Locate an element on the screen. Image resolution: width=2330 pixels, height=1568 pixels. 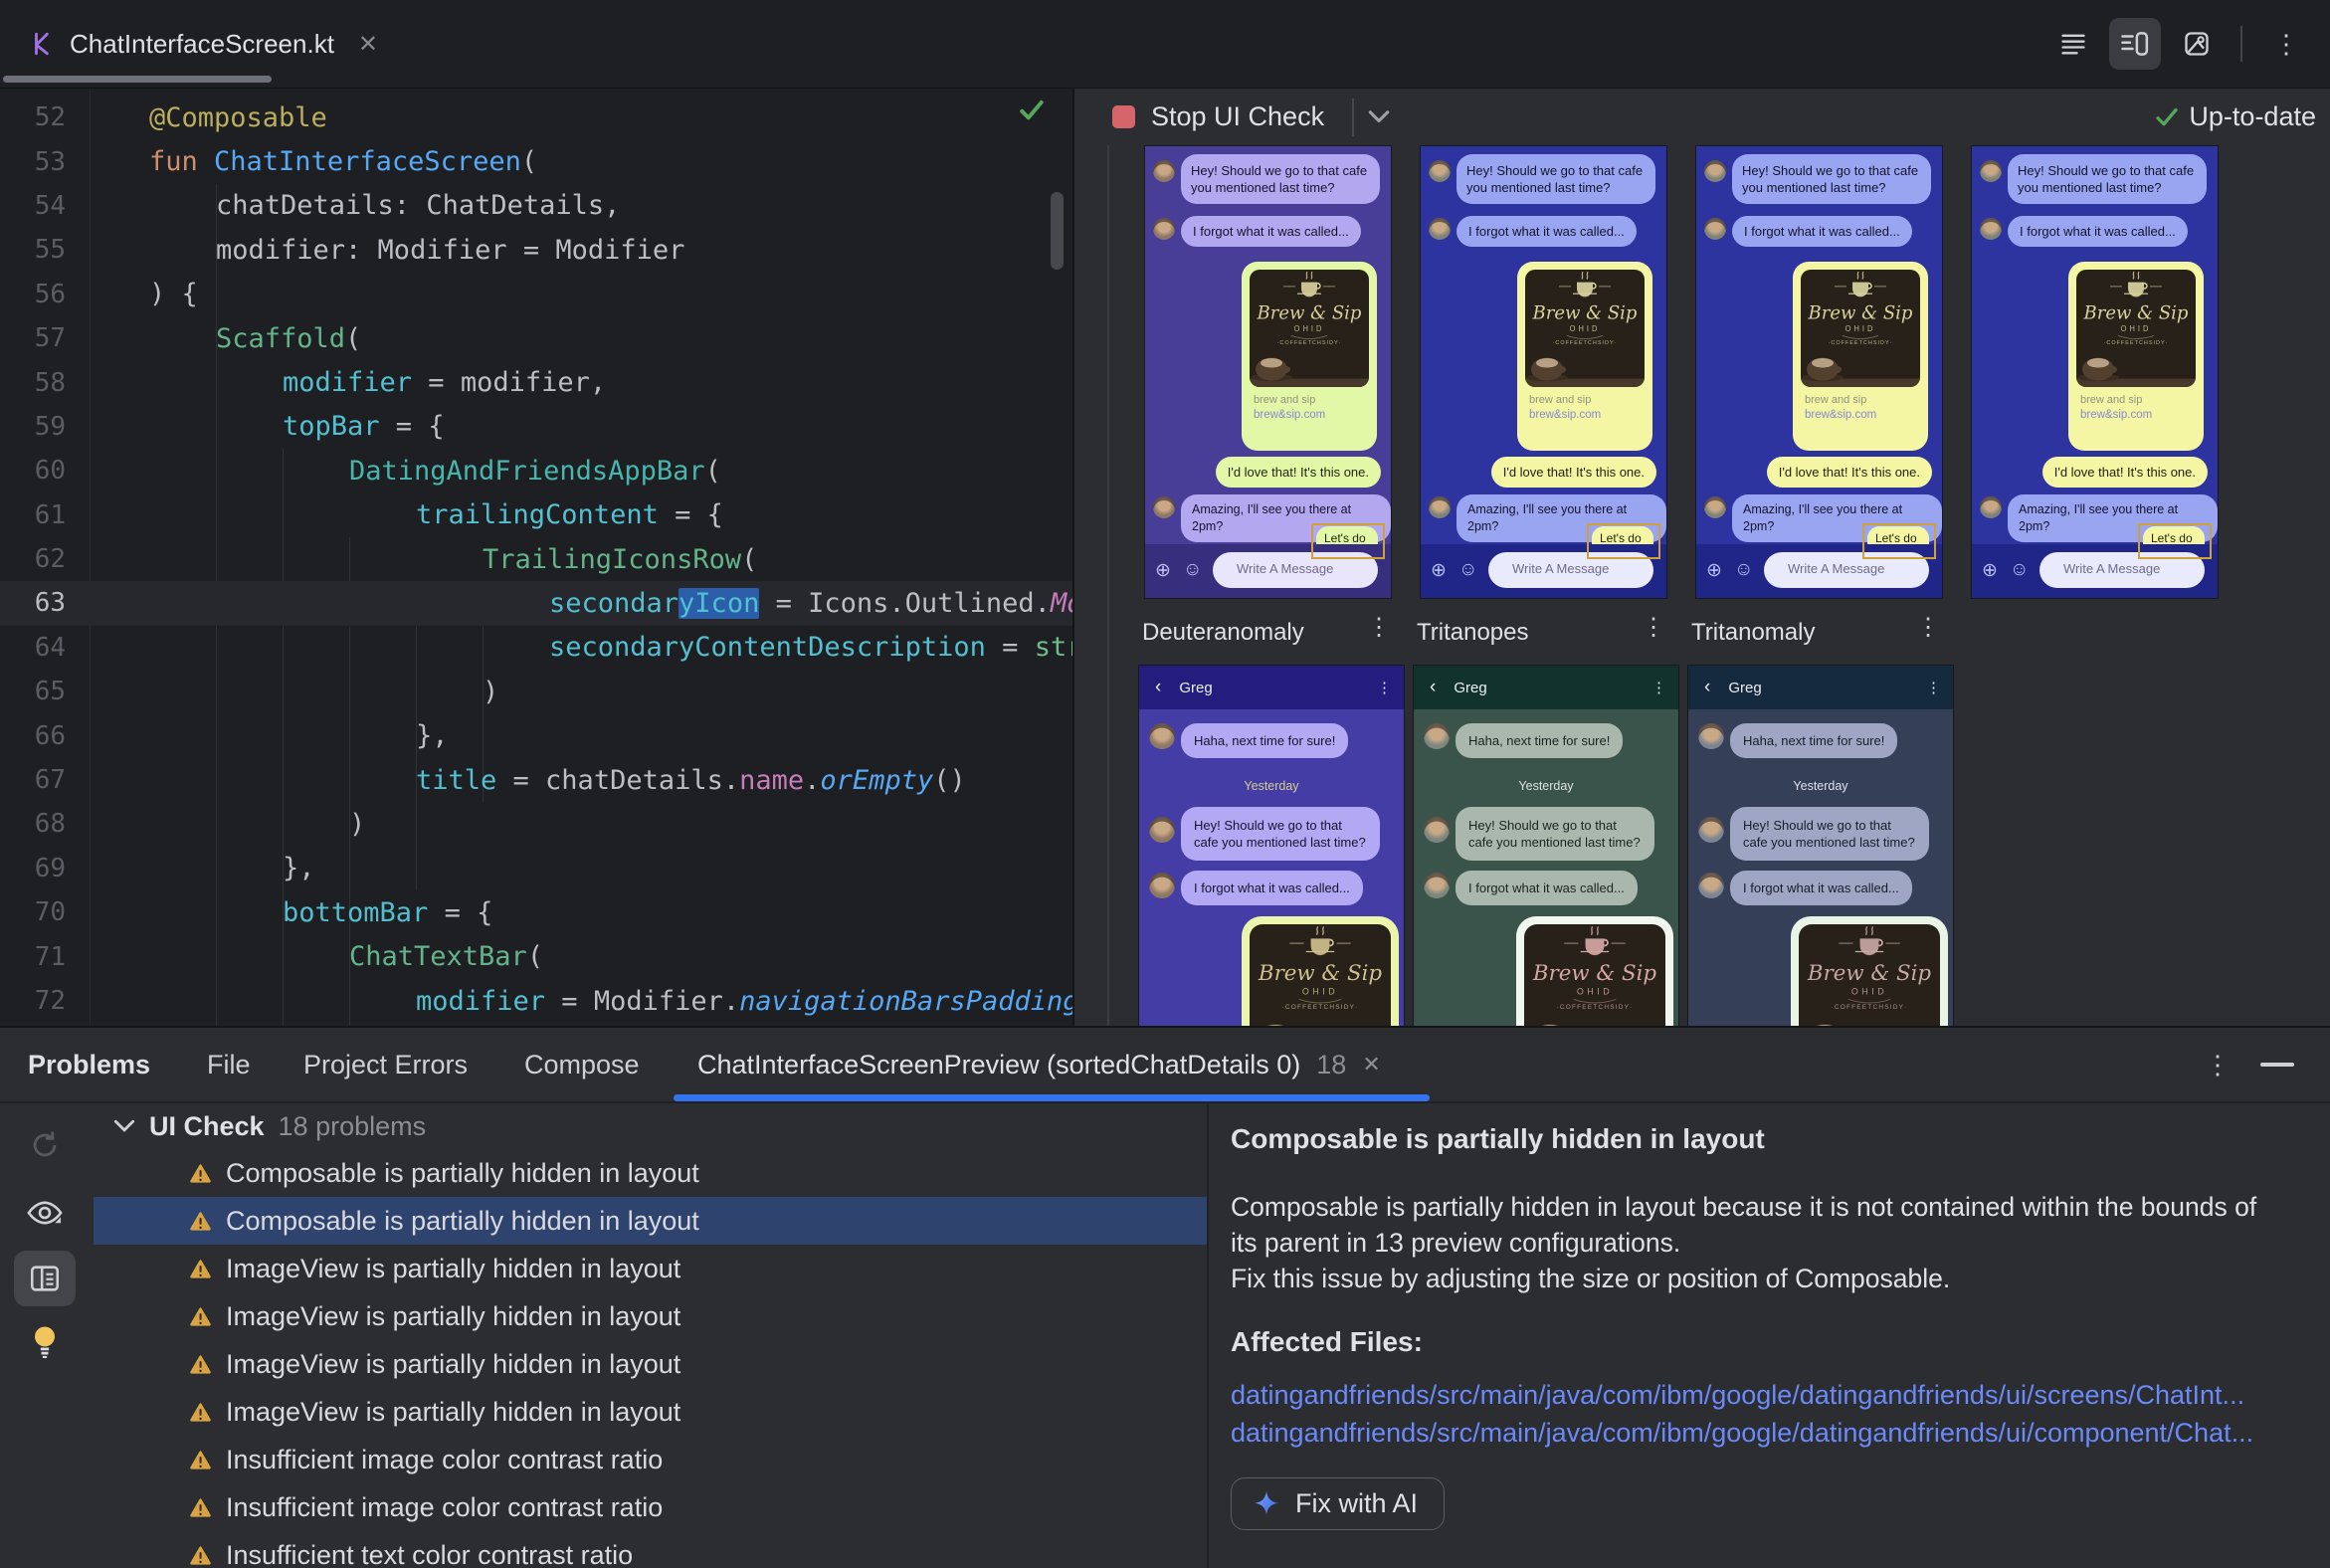
minimize-icon is located at coordinates (2277, 1065).